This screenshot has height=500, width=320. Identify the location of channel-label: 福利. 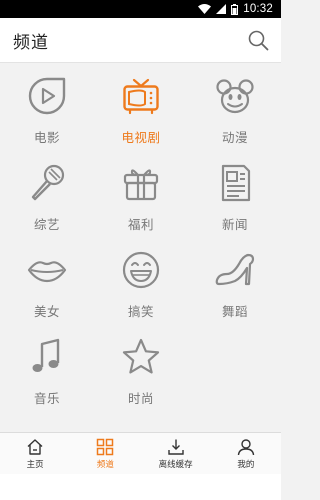
(140, 224).